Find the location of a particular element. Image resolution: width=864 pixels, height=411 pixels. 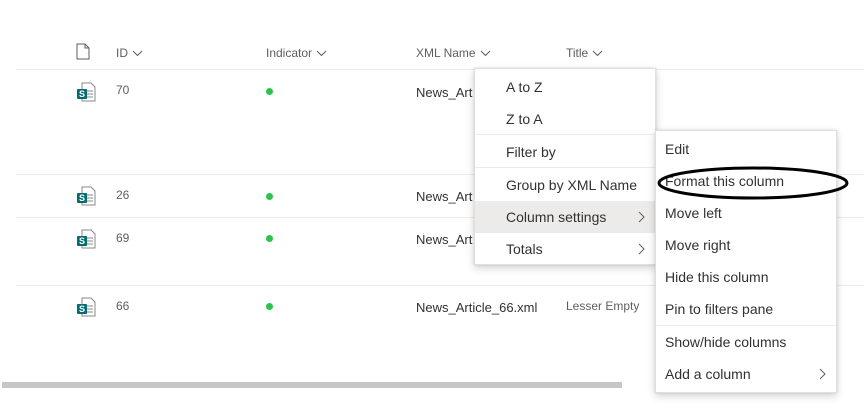

menu-item-group-by: Group by XML Name is located at coordinates (565, 185).